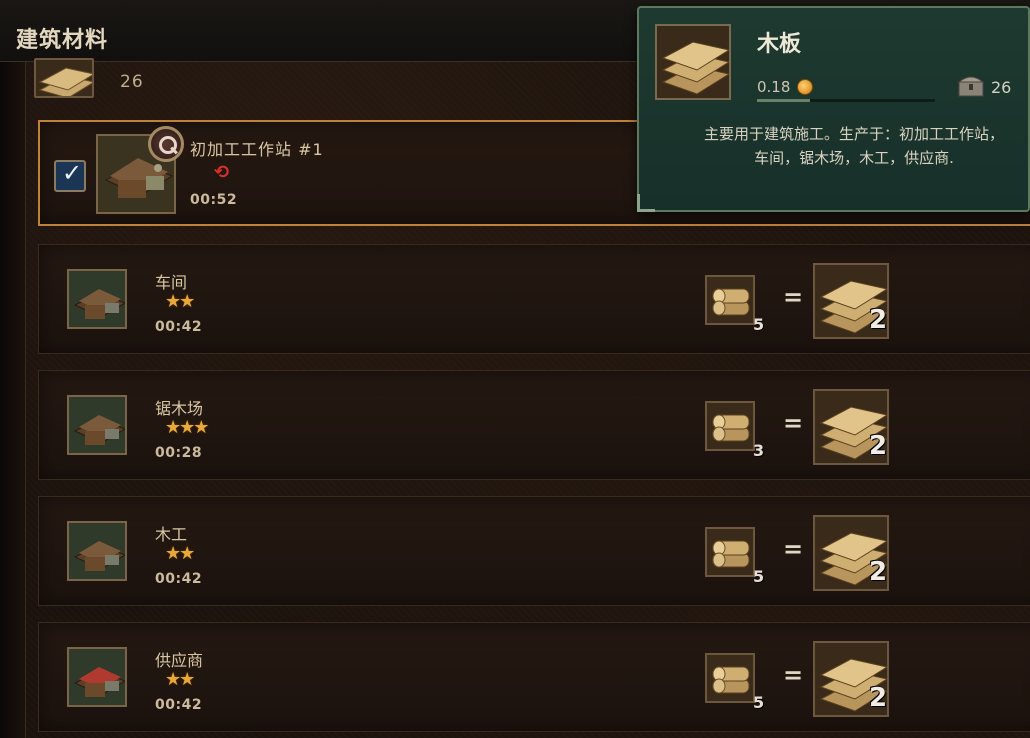 Image resolution: width=1030 pixels, height=738 pixels. I want to click on input-quantity: 3, so click(759, 450).